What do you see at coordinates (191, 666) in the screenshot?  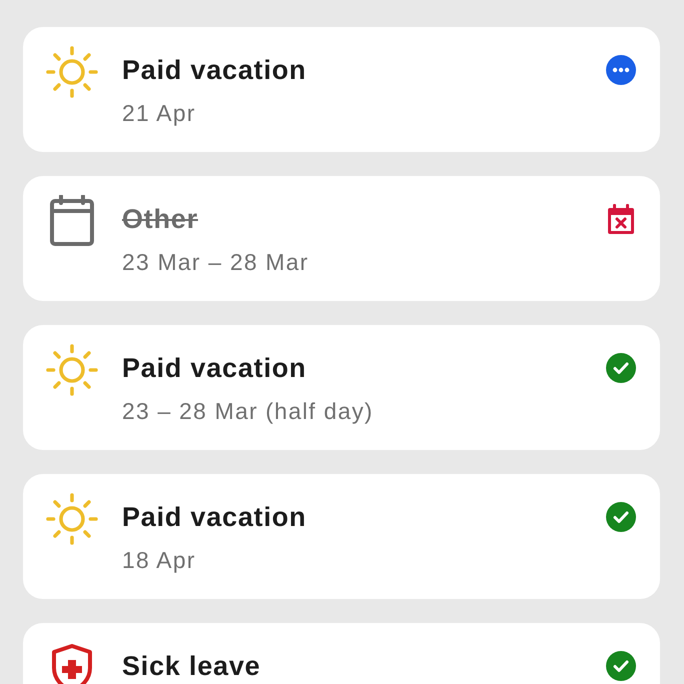 I see `request-title: Sick leave` at bounding box center [191, 666].